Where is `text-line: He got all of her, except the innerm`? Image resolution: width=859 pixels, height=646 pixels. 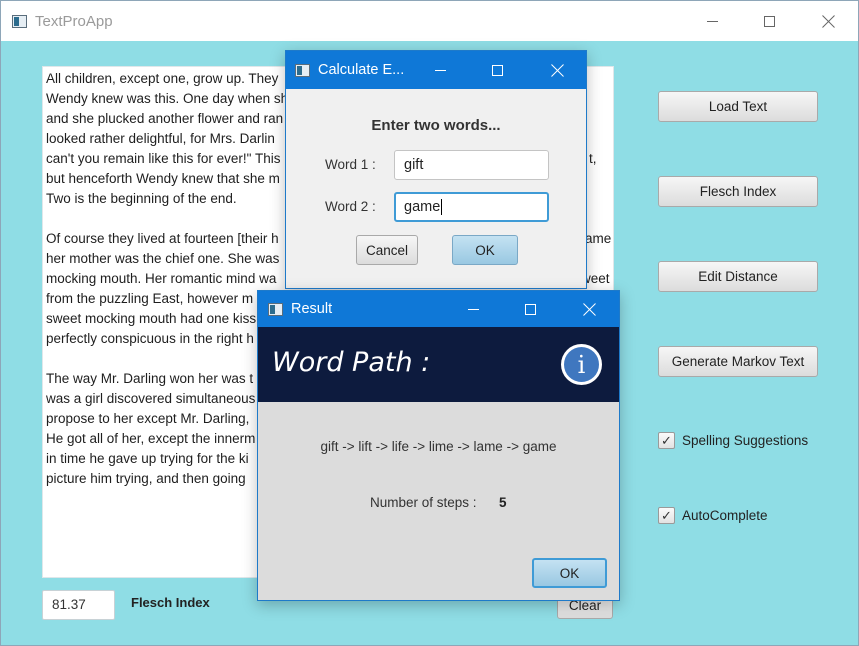 text-line: He got all of her, except the innerm is located at coordinates (151, 438).